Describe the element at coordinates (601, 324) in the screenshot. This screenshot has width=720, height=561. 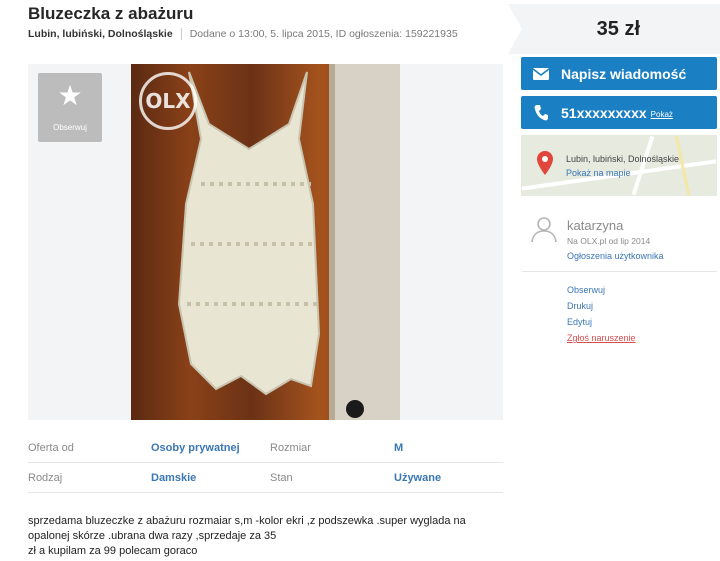
I see `edit-link: Edytuj` at that location.